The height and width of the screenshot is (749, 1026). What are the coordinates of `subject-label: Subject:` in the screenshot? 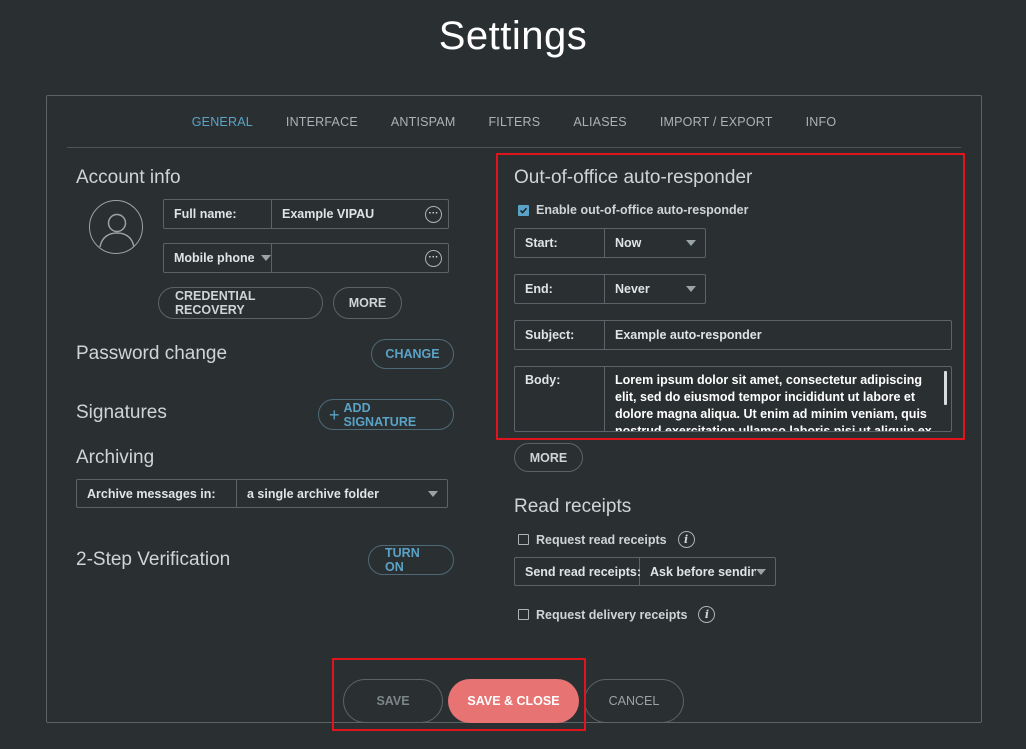 It's located at (560, 335).